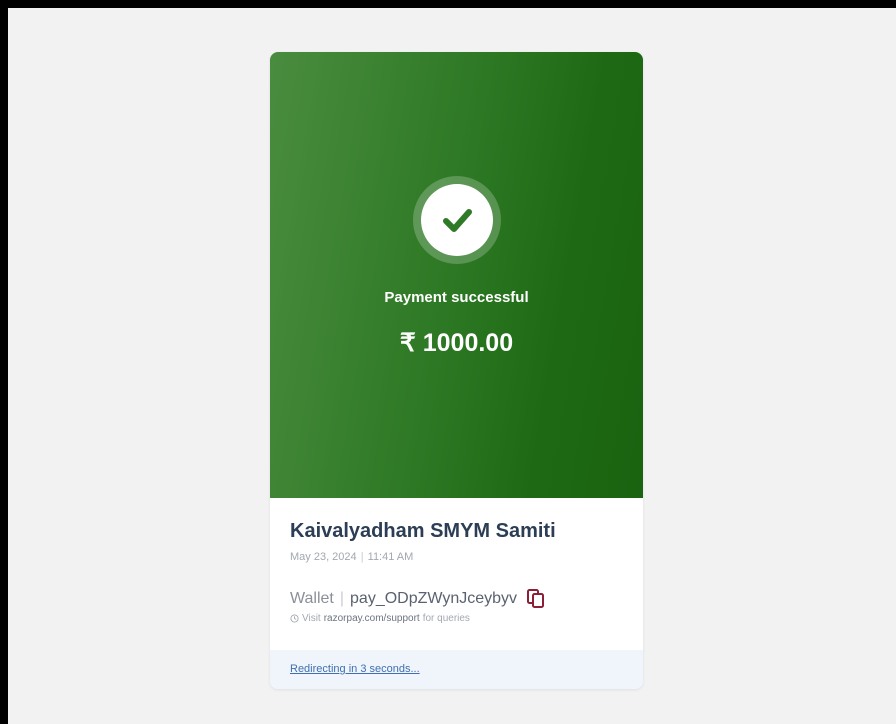 The width and height of the screenshot is (896, 724). I want to click on payment-method-line: Wallet | pay_ODpZWynJceybyv, so click(460, 599).